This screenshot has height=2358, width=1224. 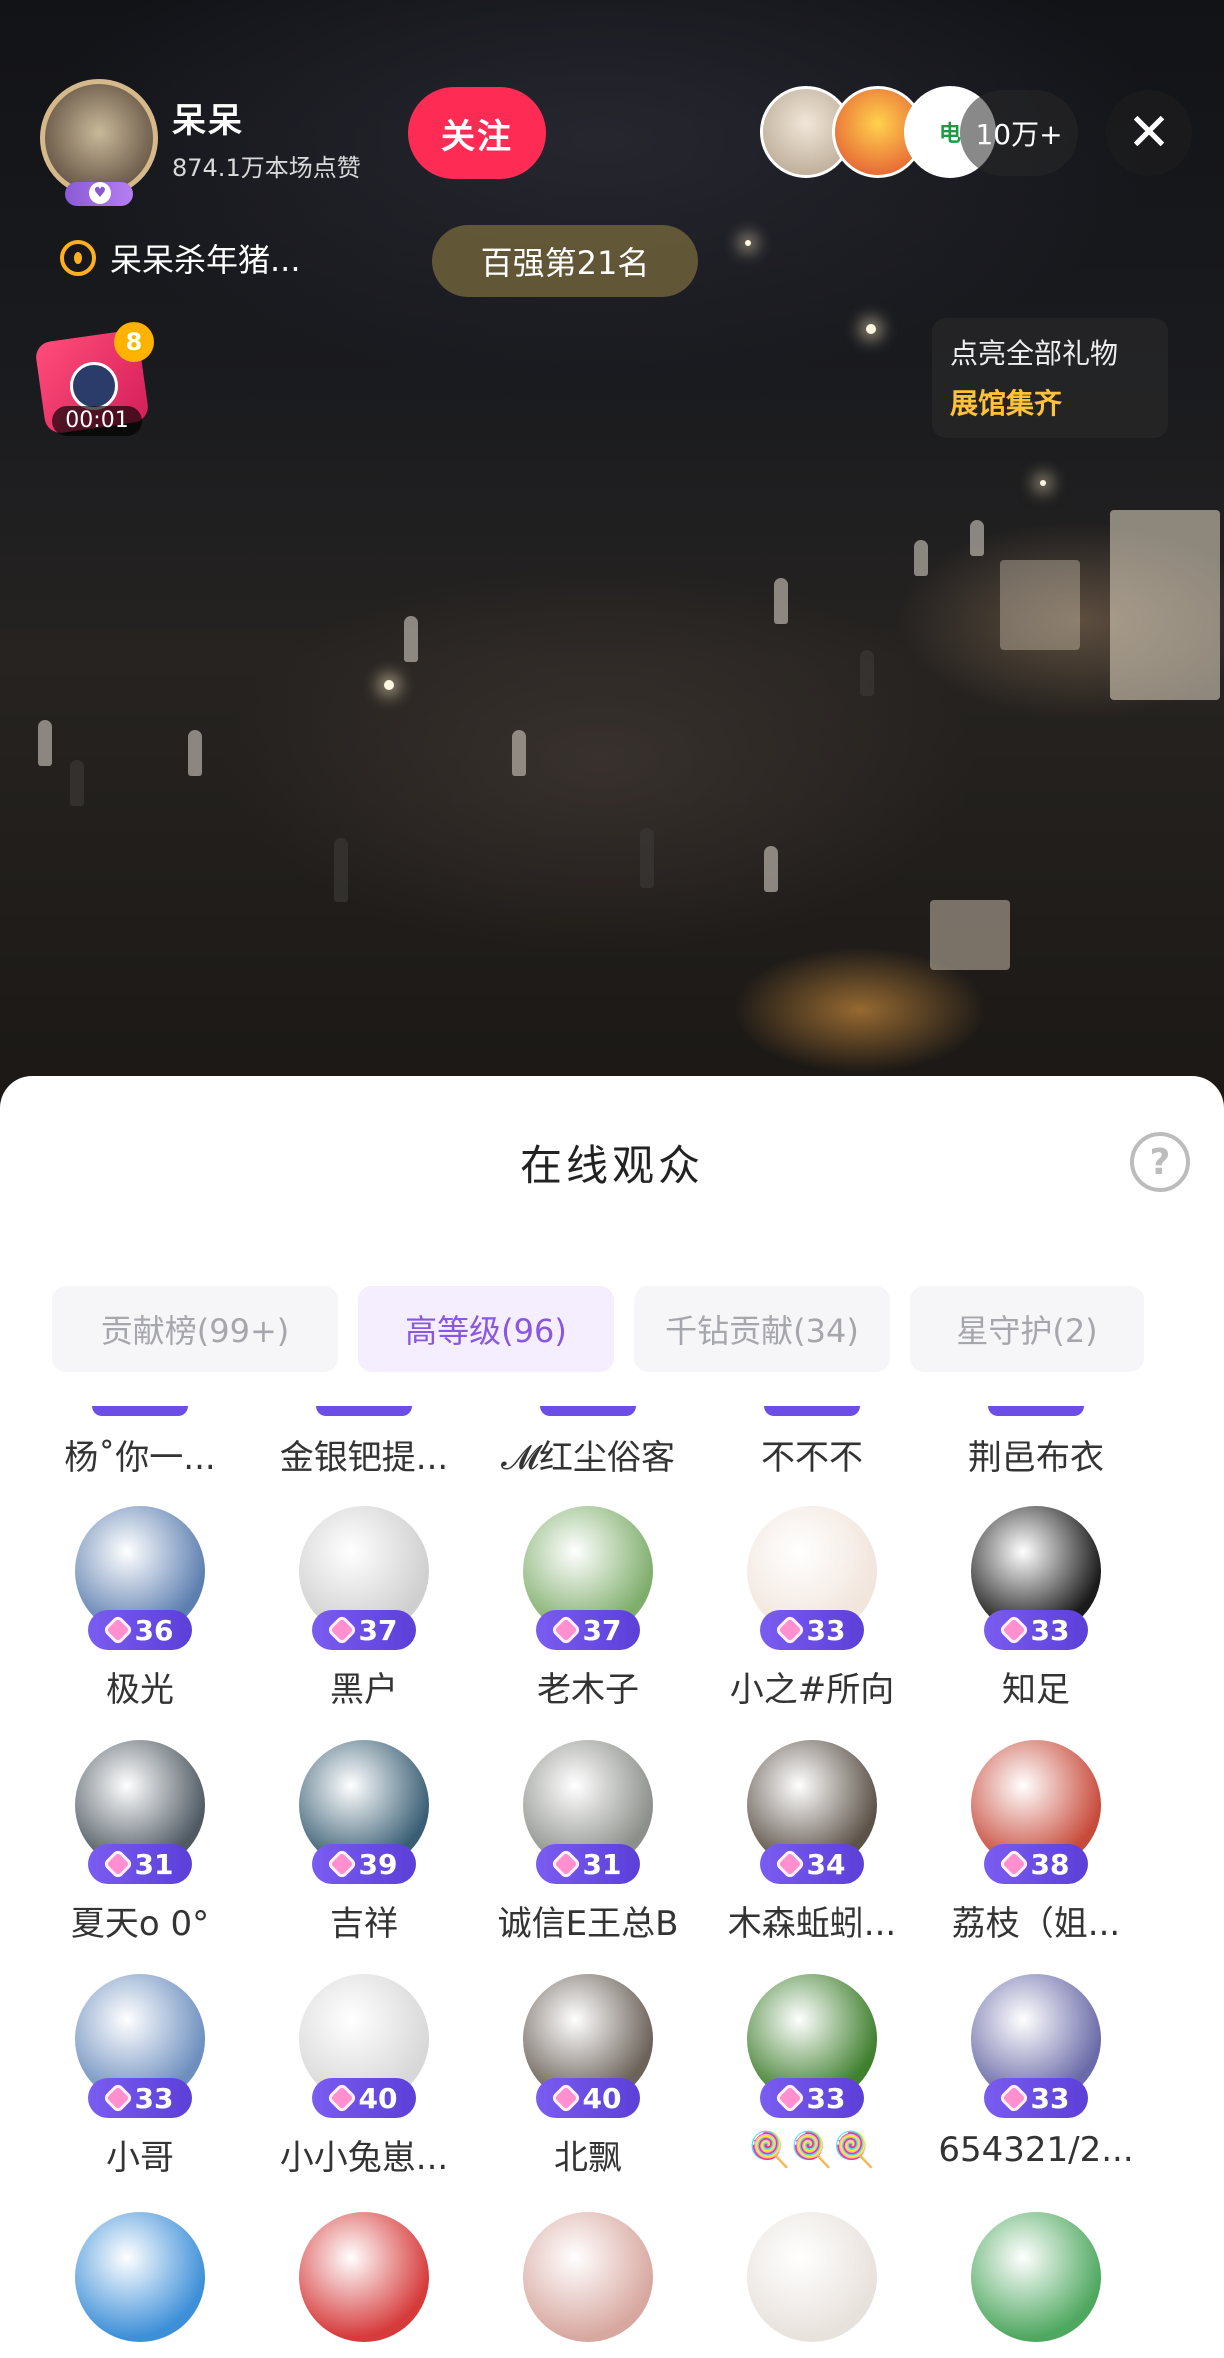 I want to click on rank-badge: 百强第21名, so click(x=565, y=261).